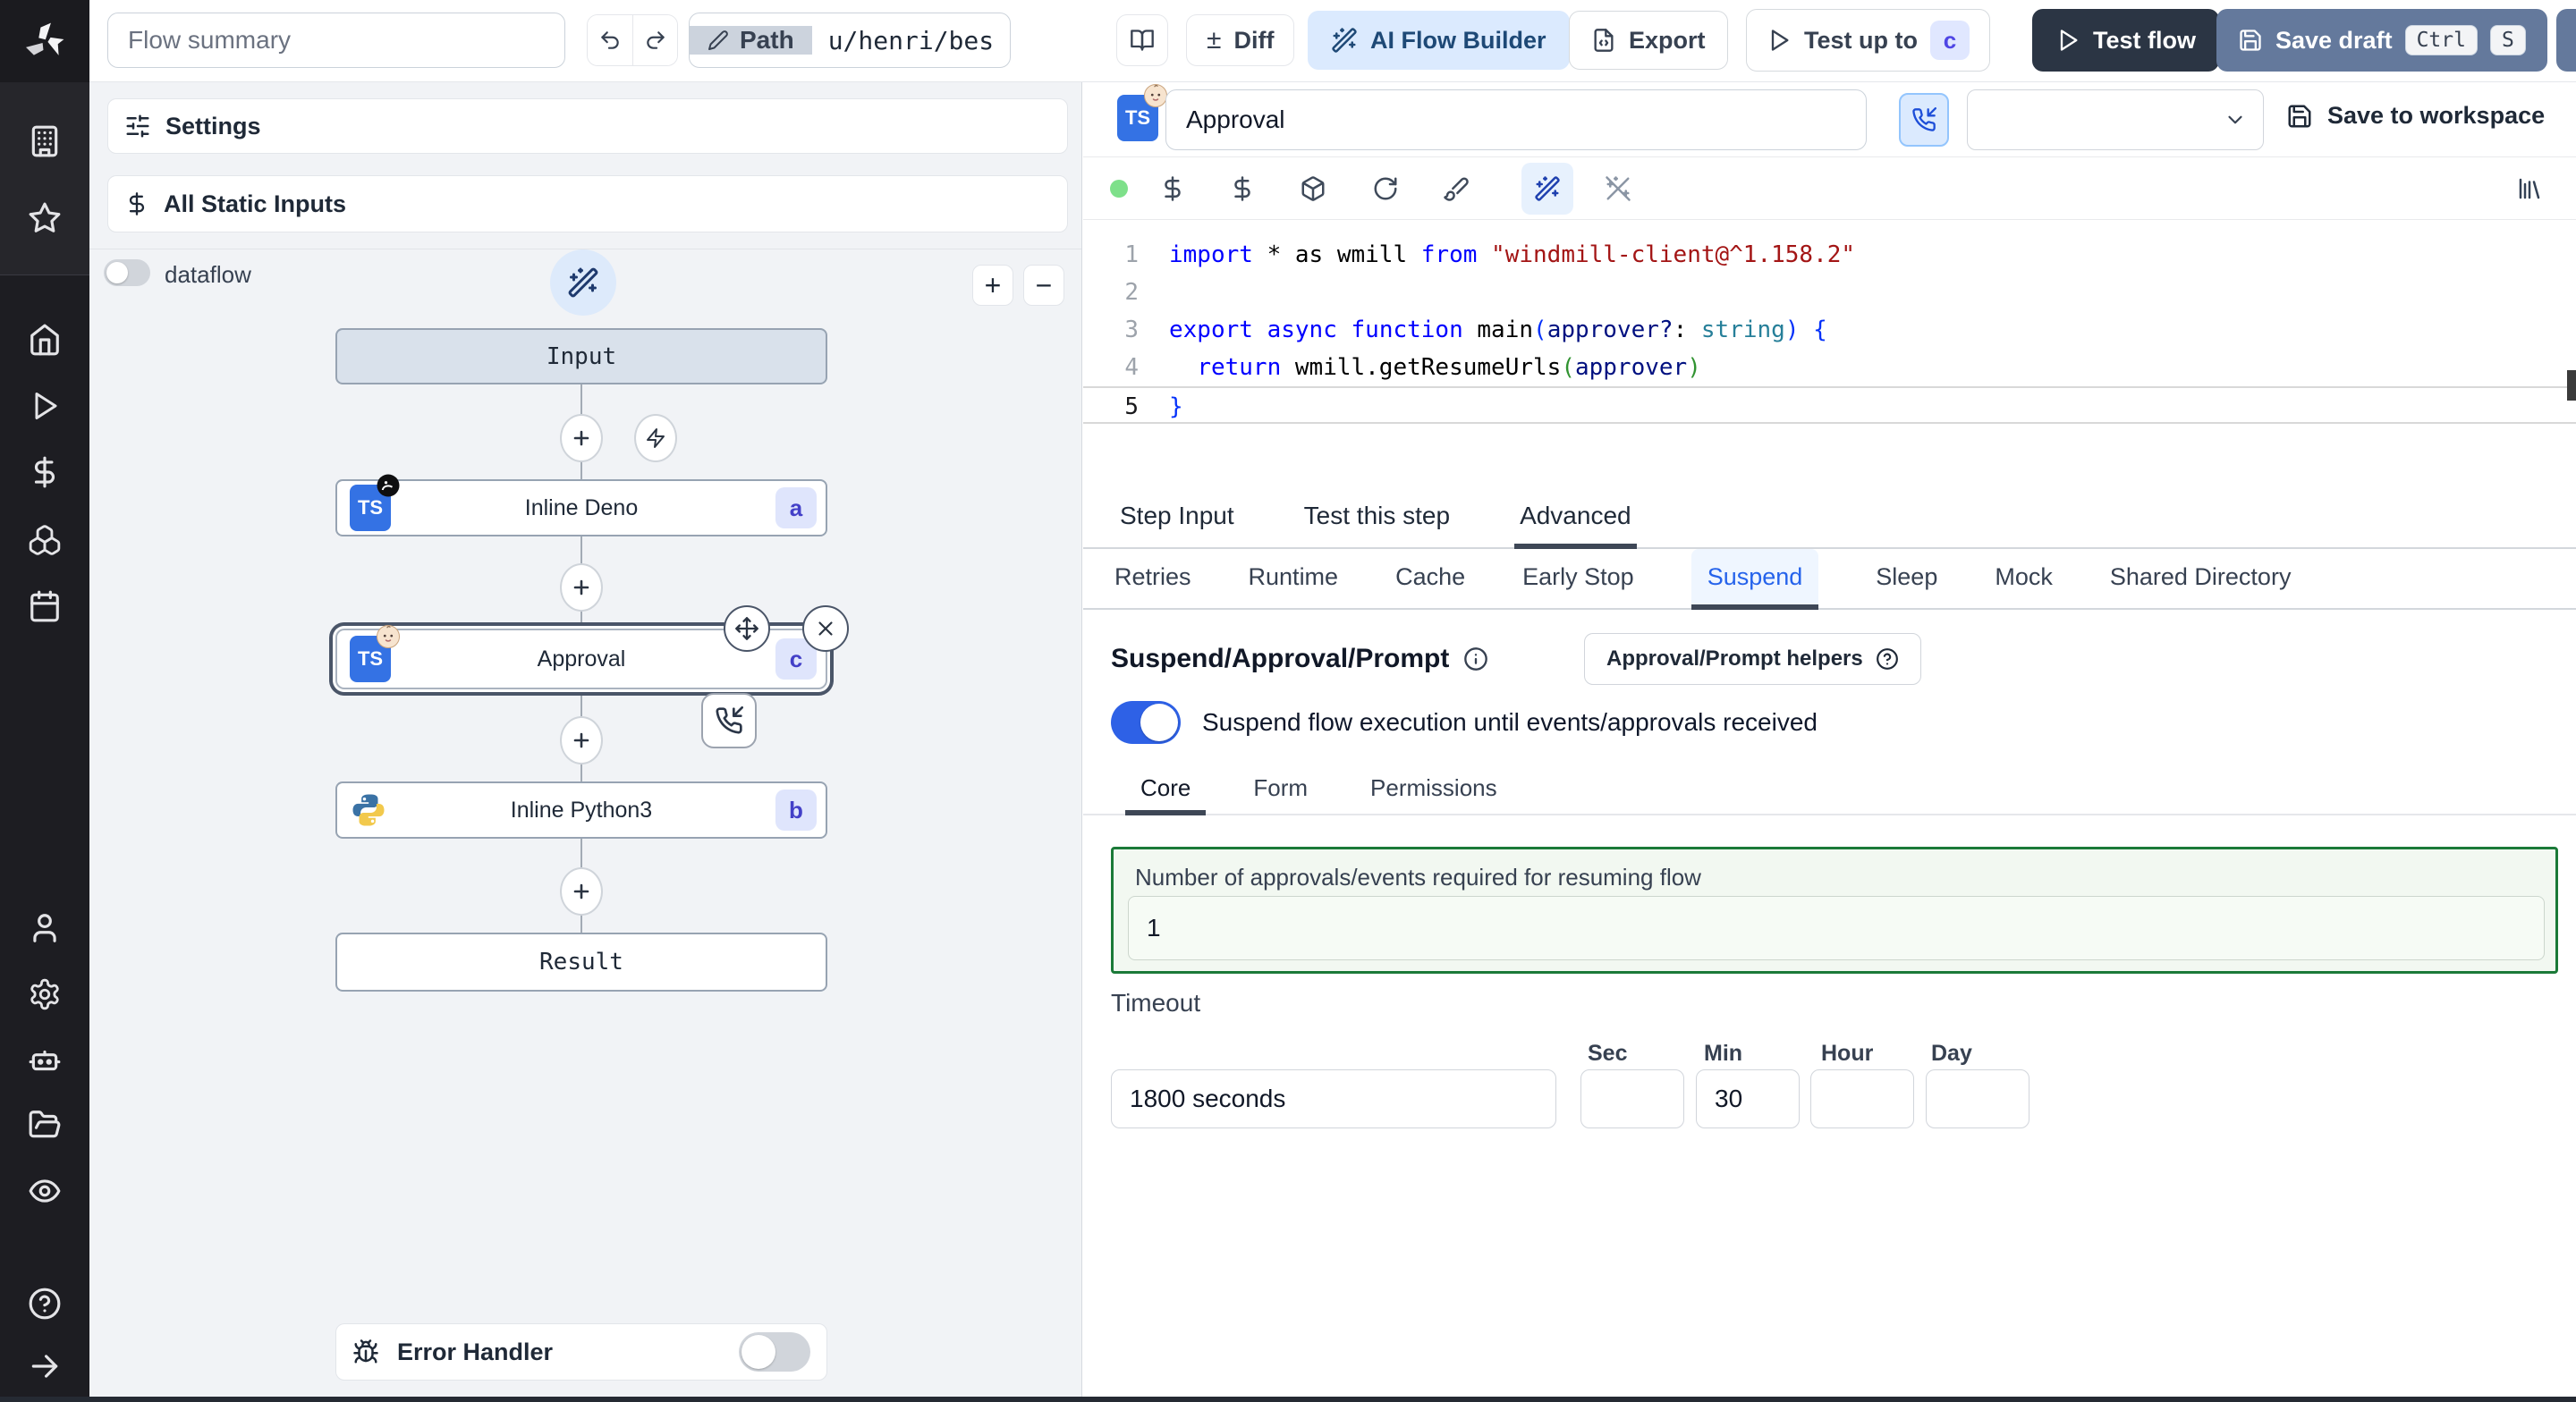  Describe the element at coordinates (774, 1352) in the screenshot. I see `error-handler-toggle` at that location.